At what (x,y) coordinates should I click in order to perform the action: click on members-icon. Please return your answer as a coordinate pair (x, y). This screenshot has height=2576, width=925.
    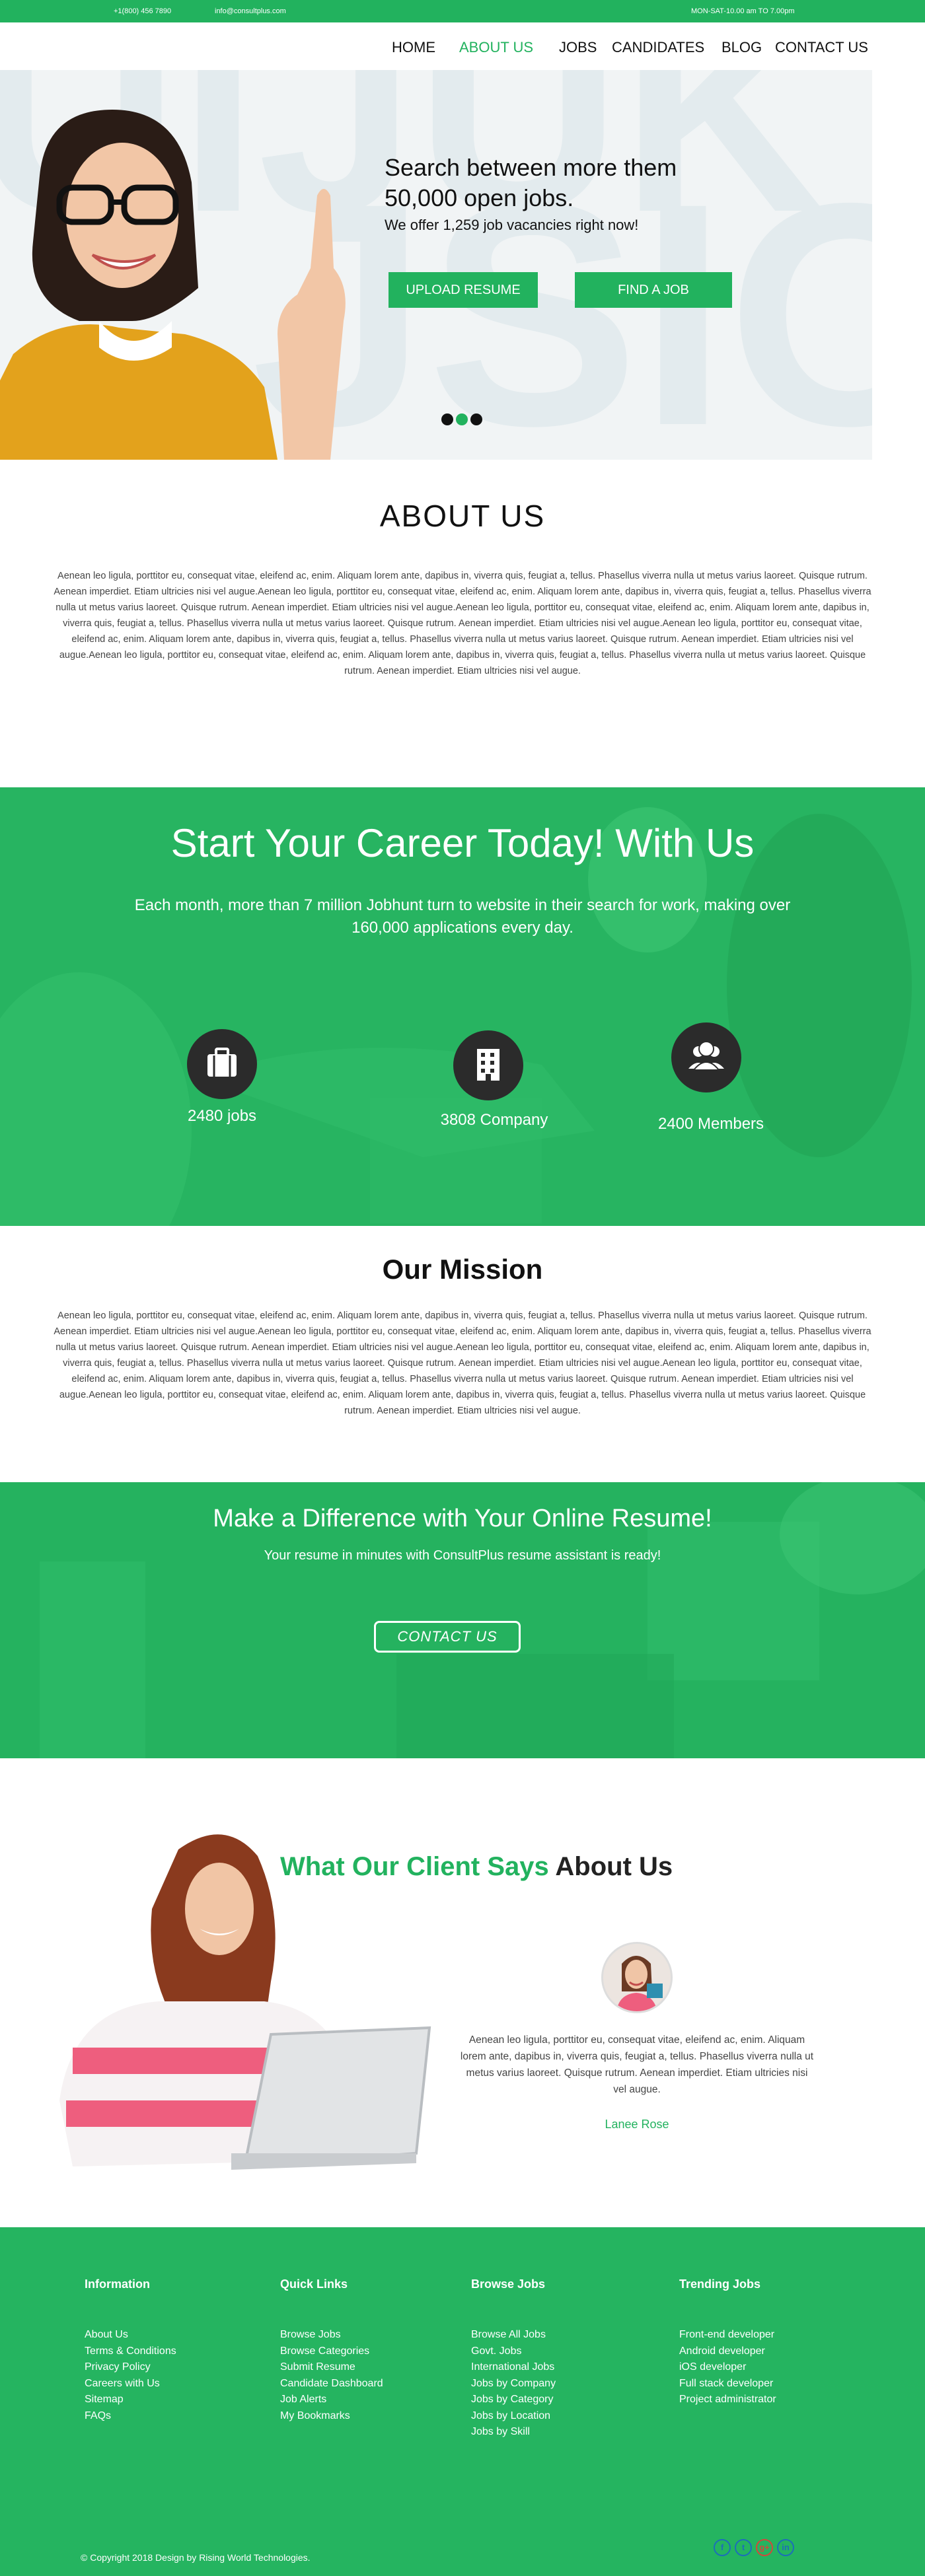
    Looking at the image, I should click on (706, 1057).